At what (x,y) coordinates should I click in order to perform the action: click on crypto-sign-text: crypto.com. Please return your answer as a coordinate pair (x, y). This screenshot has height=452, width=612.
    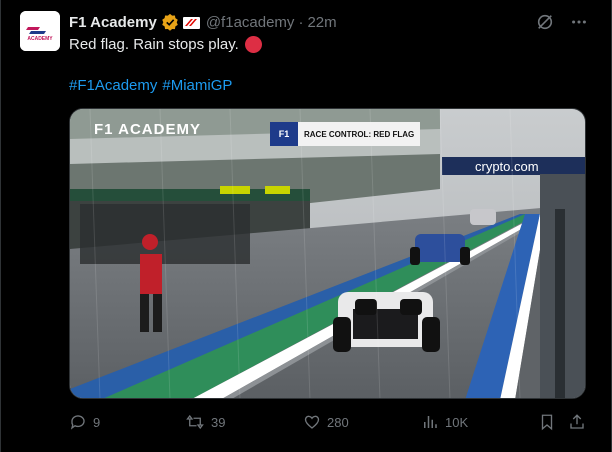
    Looking at the image, I should click on (507, 166).